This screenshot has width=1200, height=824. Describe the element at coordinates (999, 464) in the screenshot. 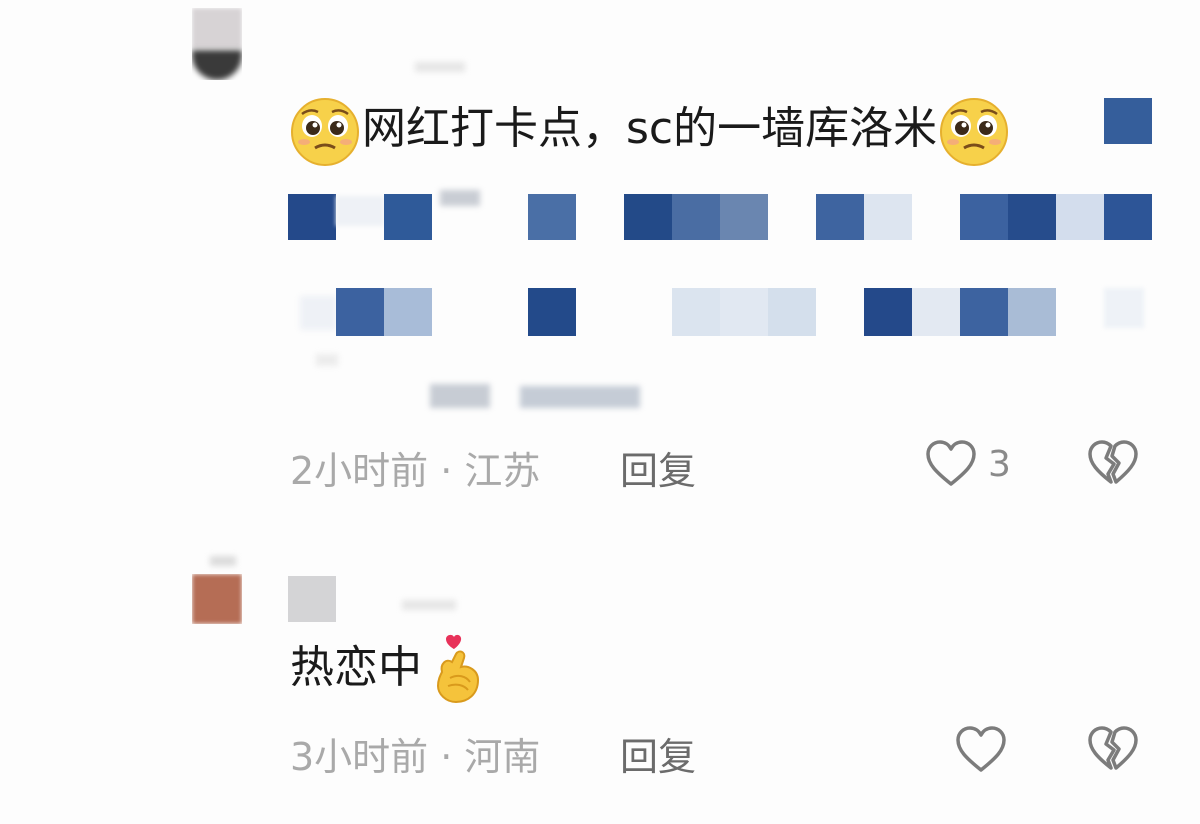

I see `like-count: 3` at that location.